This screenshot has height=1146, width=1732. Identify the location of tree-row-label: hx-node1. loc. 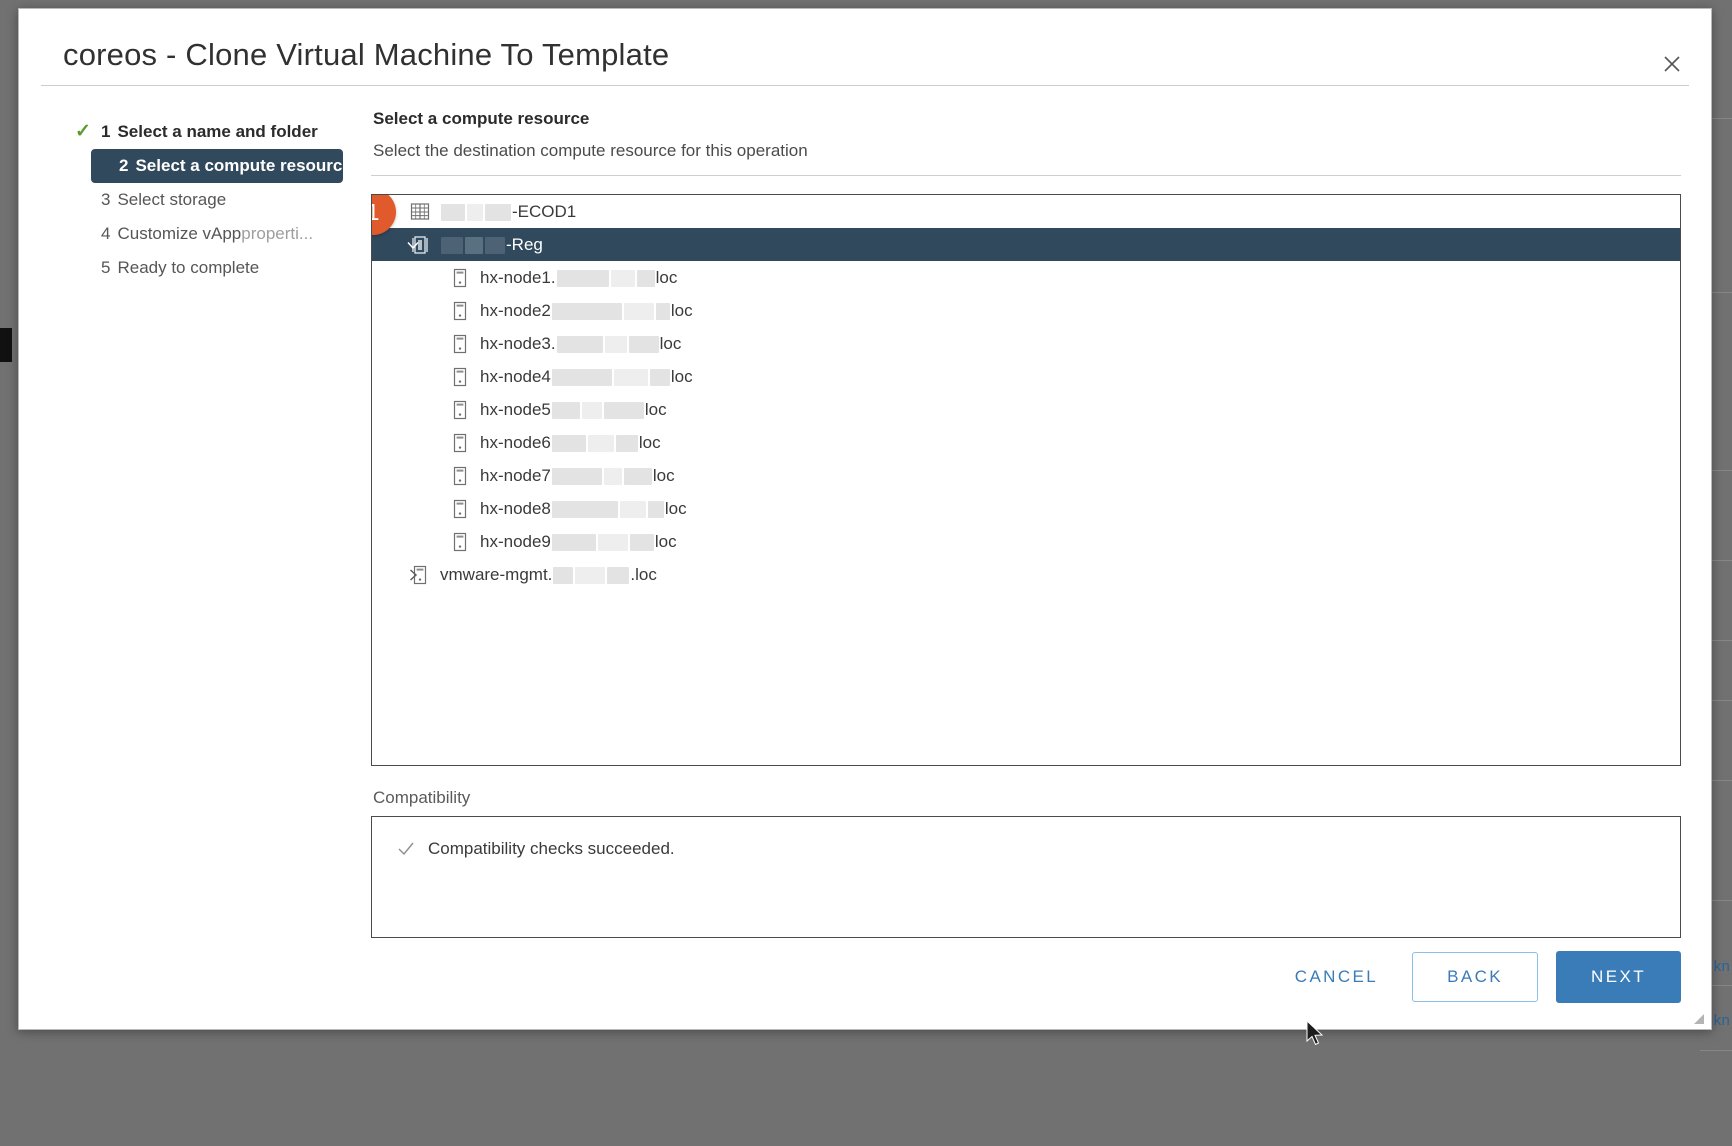
(579, 277).